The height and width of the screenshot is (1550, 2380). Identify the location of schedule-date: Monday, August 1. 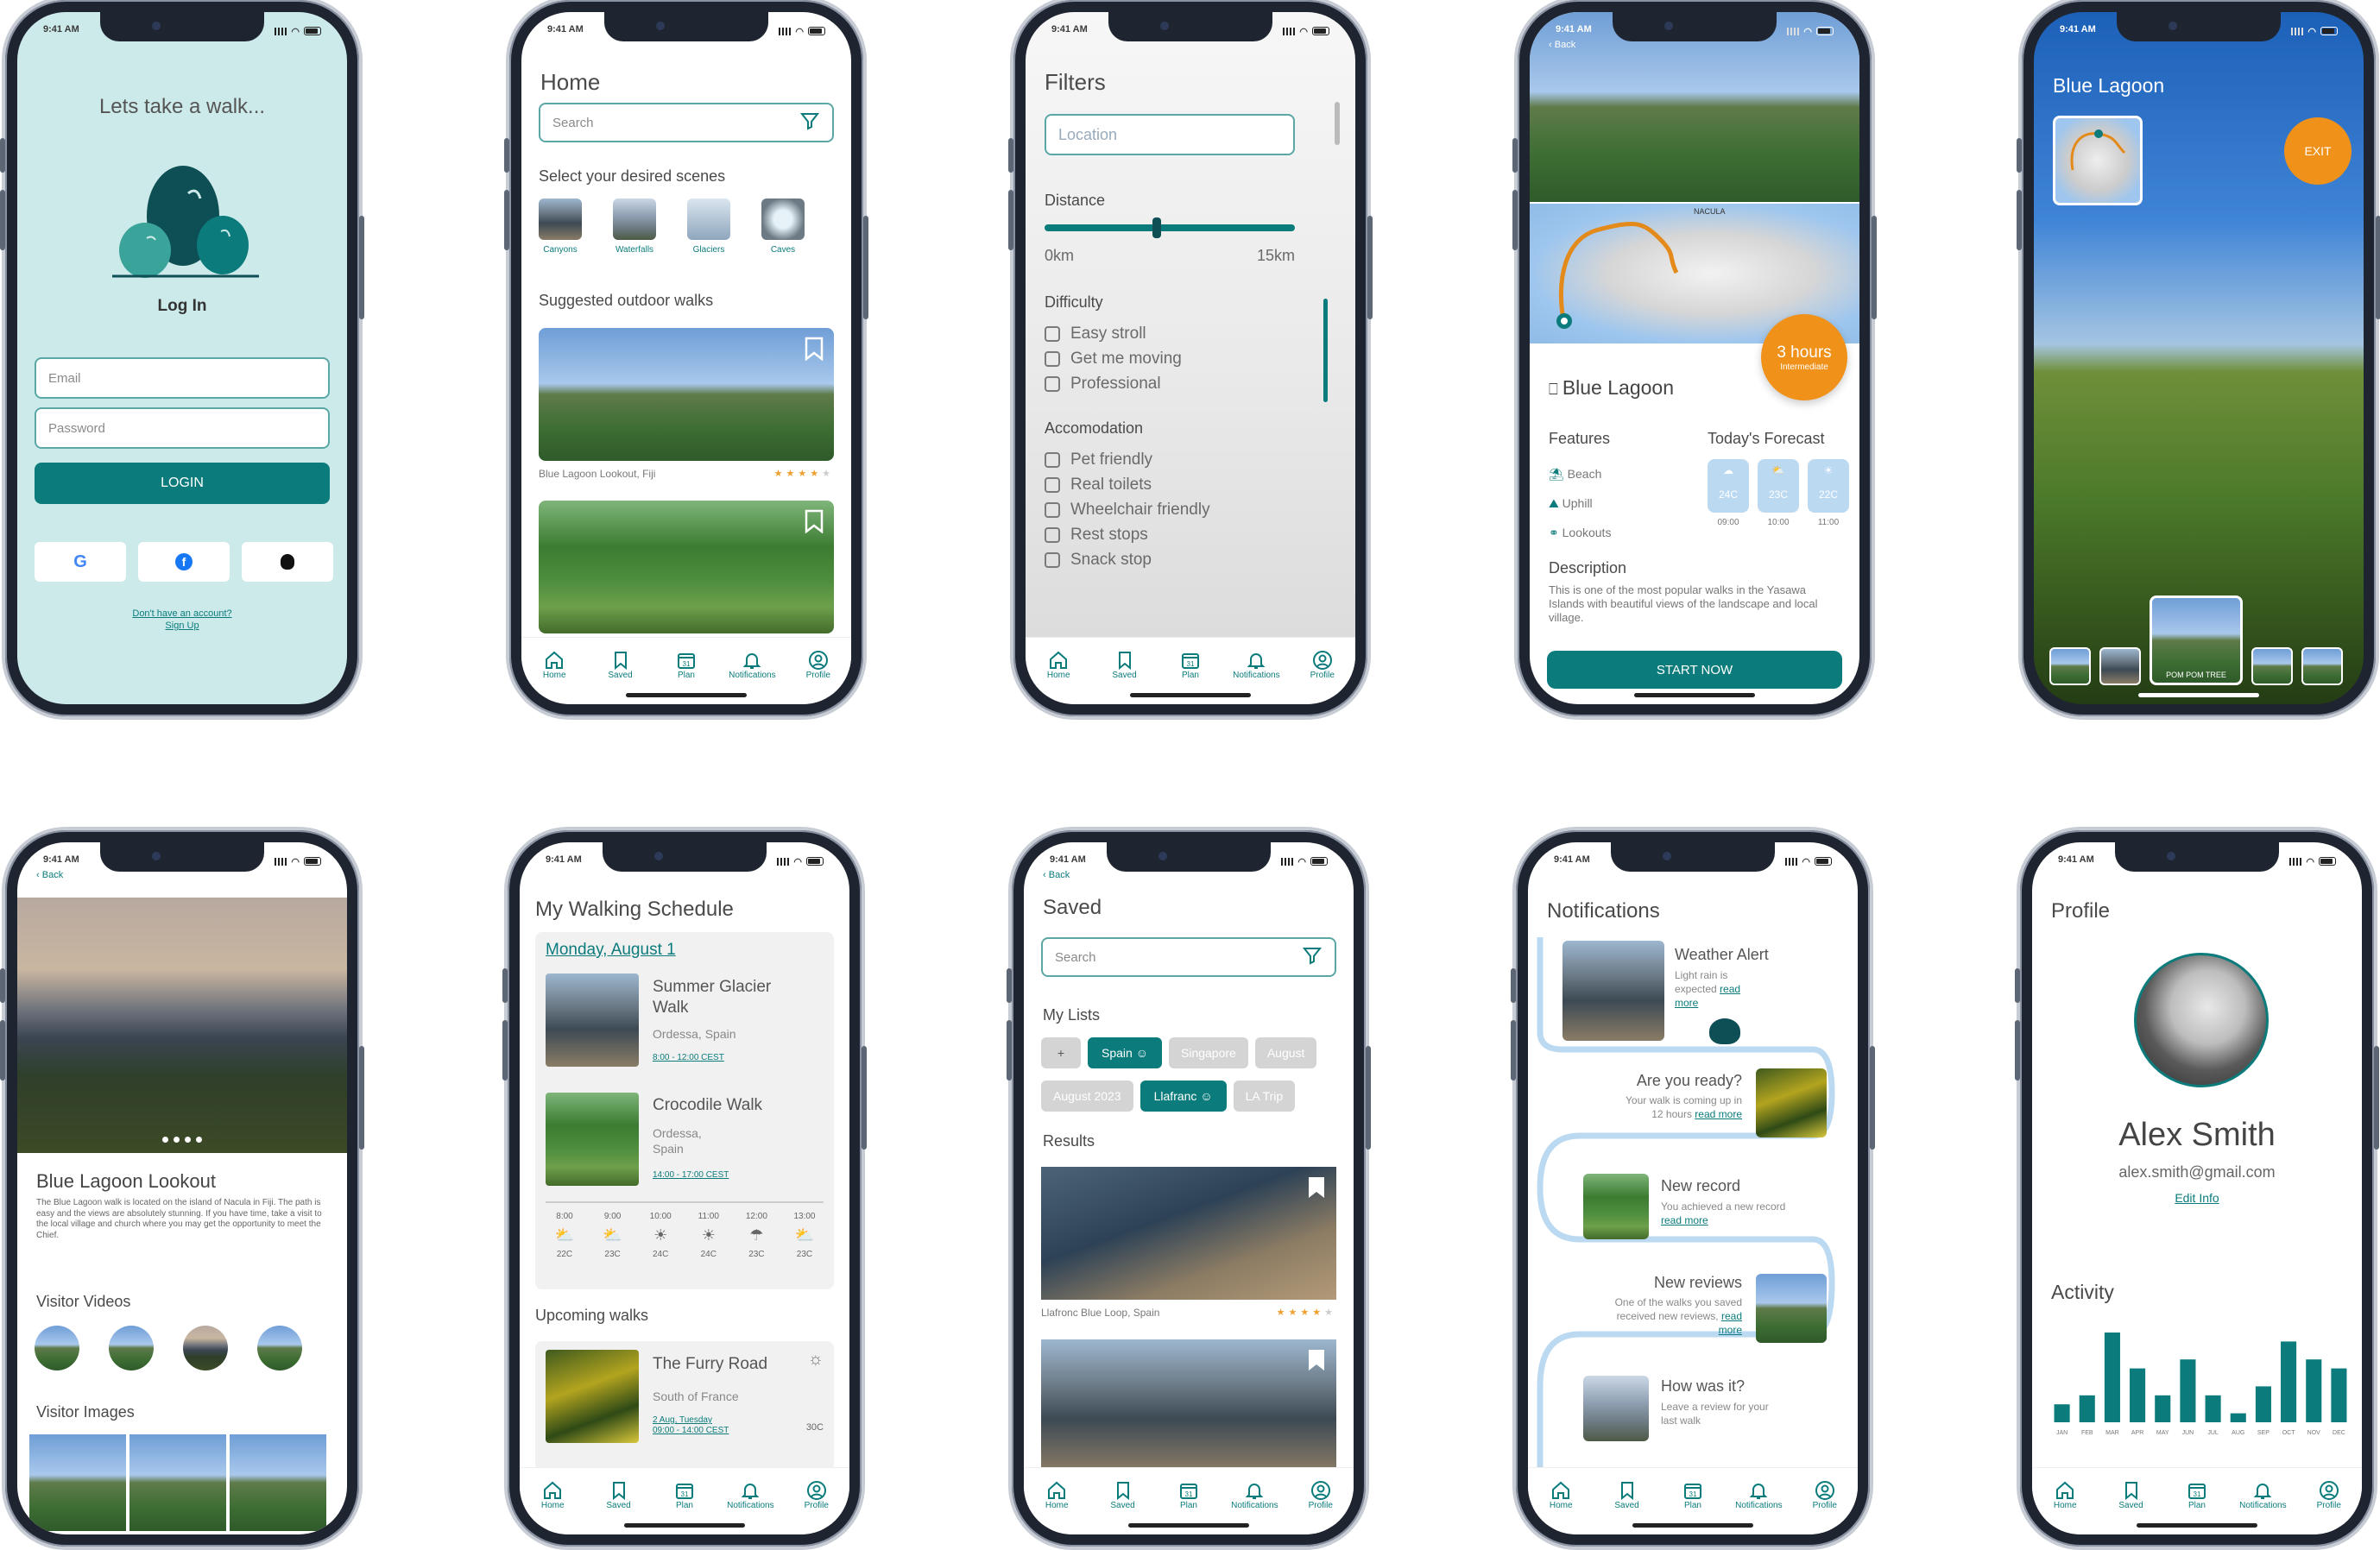
(611, 950).